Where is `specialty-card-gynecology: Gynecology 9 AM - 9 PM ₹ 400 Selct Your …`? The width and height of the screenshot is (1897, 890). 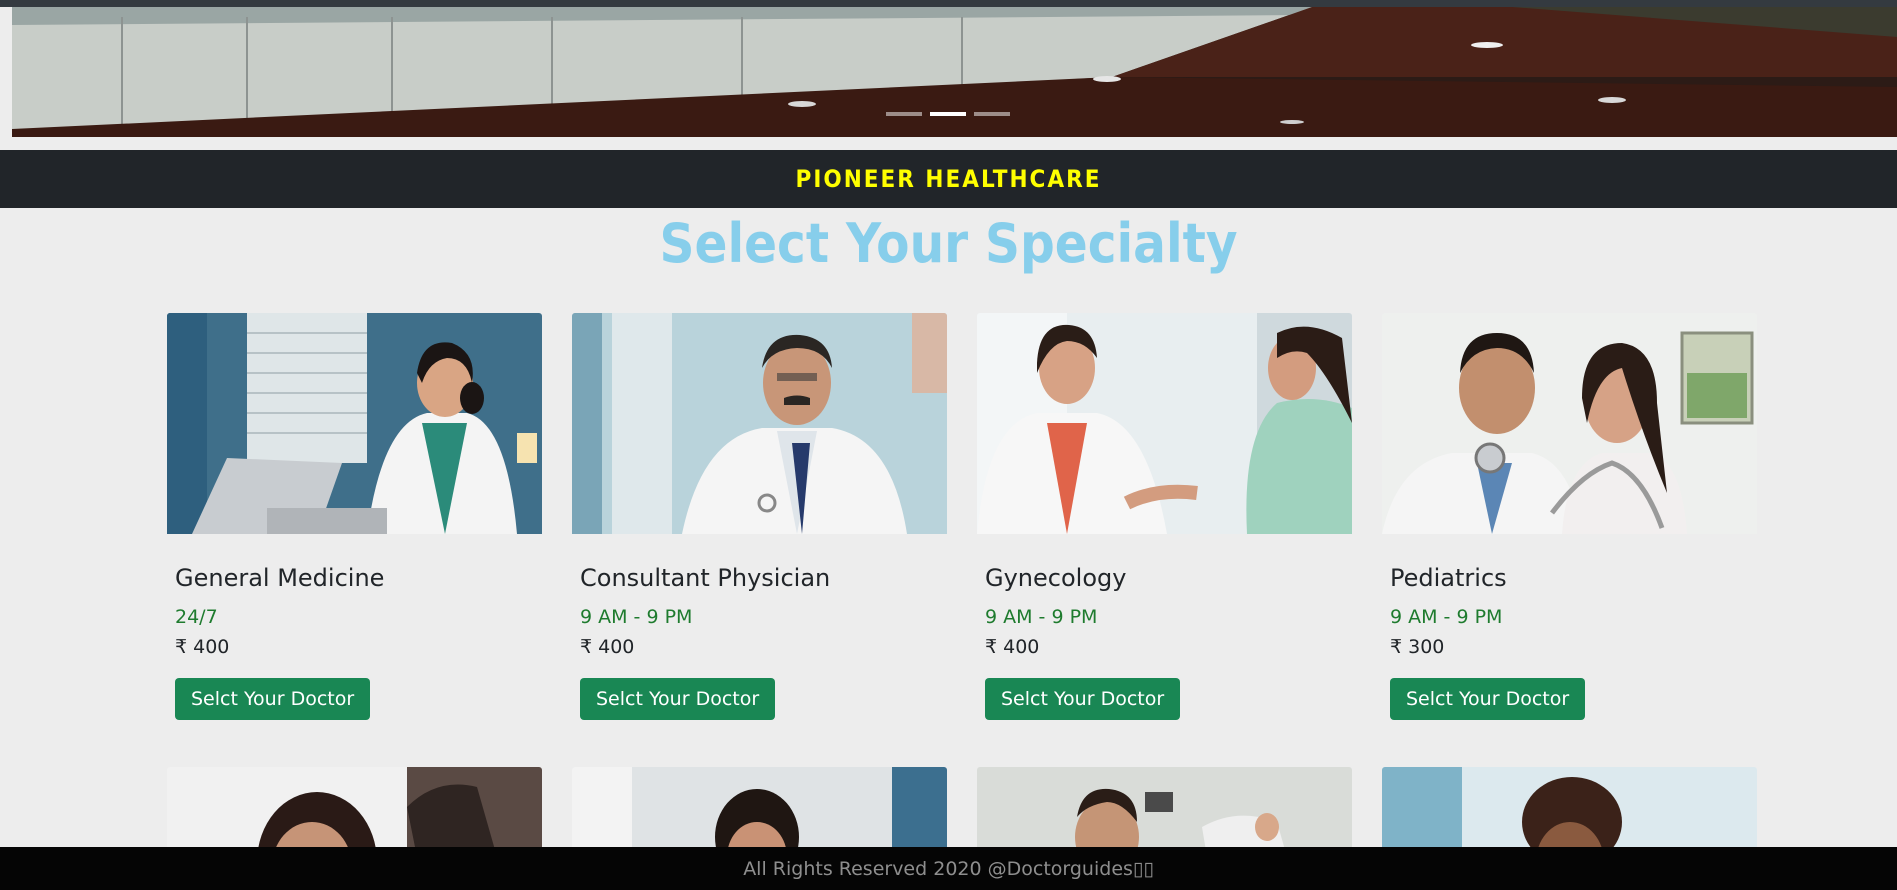
specialty-card-gynecology: Gynecology 9 AM - 9 PM ₹ 400 Selct Your … is located at coordinates (1164, 516).